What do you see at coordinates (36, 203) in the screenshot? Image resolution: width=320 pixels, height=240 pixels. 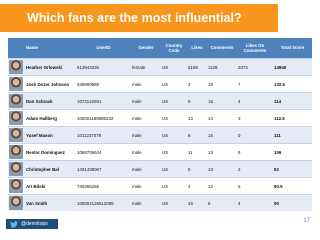 I see `fan-name: Van Smith` at bounding box center [36, 203].